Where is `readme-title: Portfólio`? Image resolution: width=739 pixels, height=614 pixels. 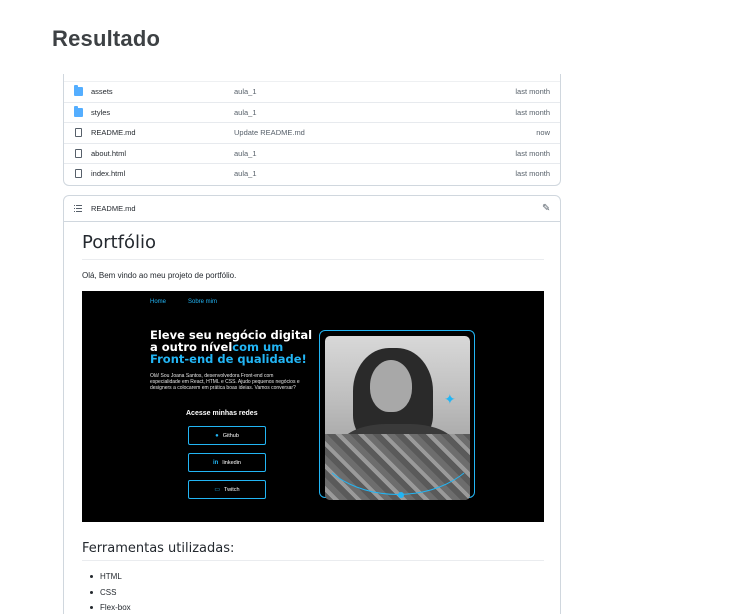
readme-title: Portfólio is located at coordinates (119, 242).